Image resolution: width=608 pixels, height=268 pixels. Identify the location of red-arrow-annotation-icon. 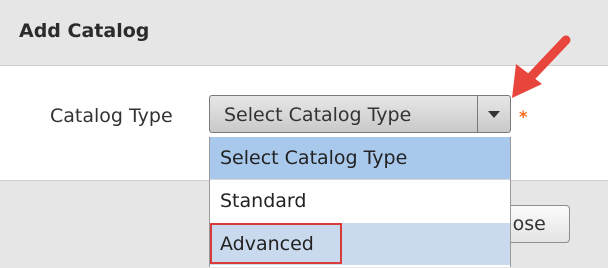
(541, 66).